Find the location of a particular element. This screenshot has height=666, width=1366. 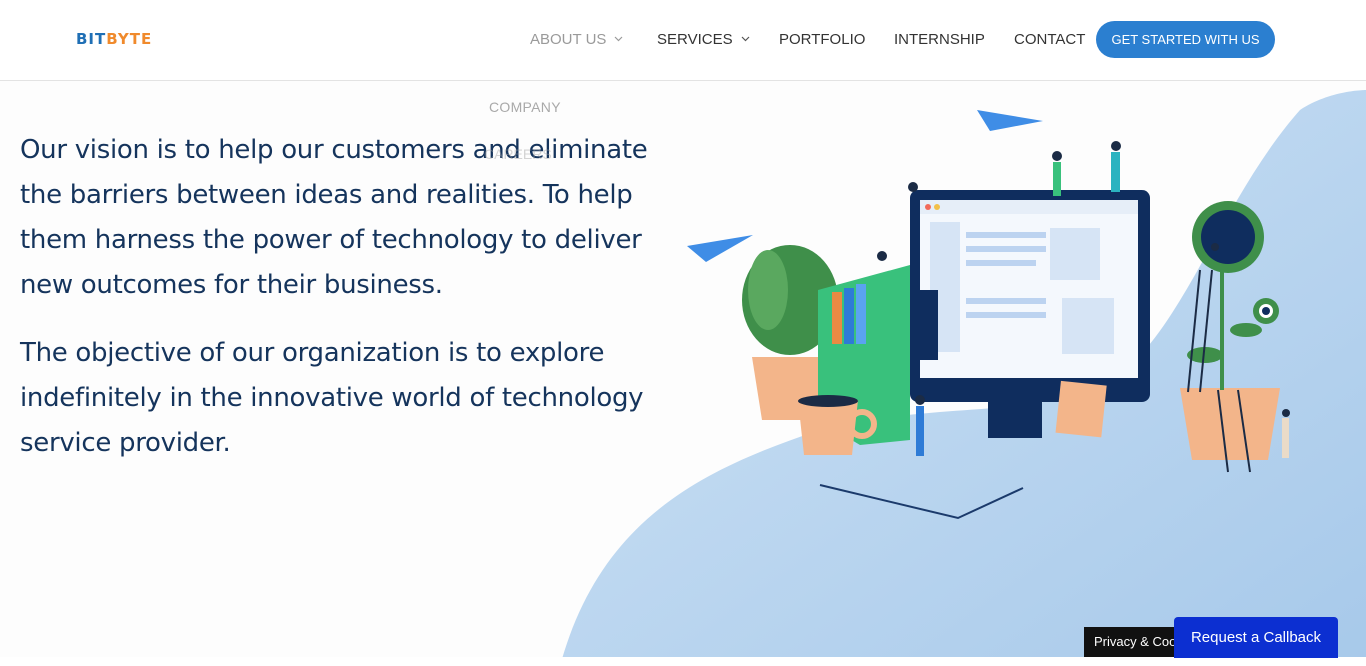

nav-item-label: CONTACT is located at coordinates (1050, 39).